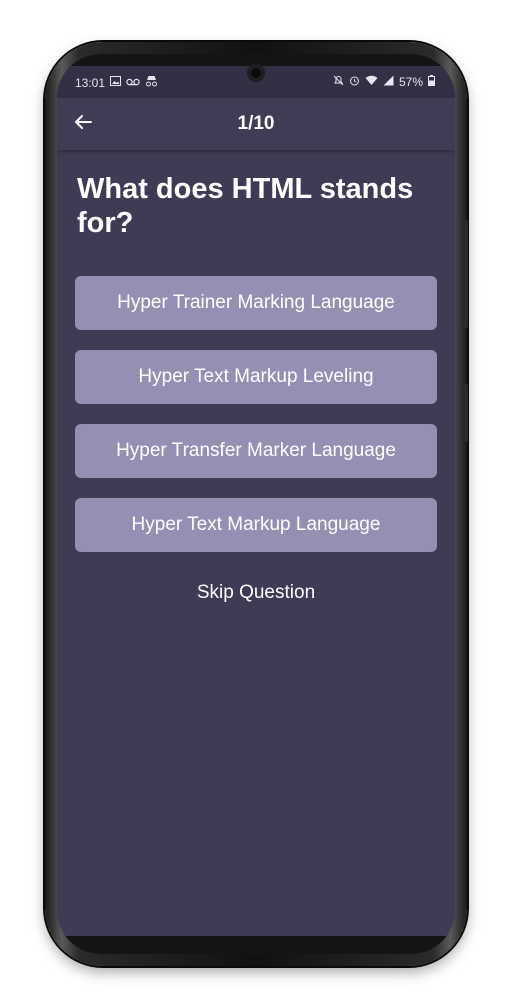  Describe the element at coordinates (465, 413) in the screenshot. I see `power-button` at that location.